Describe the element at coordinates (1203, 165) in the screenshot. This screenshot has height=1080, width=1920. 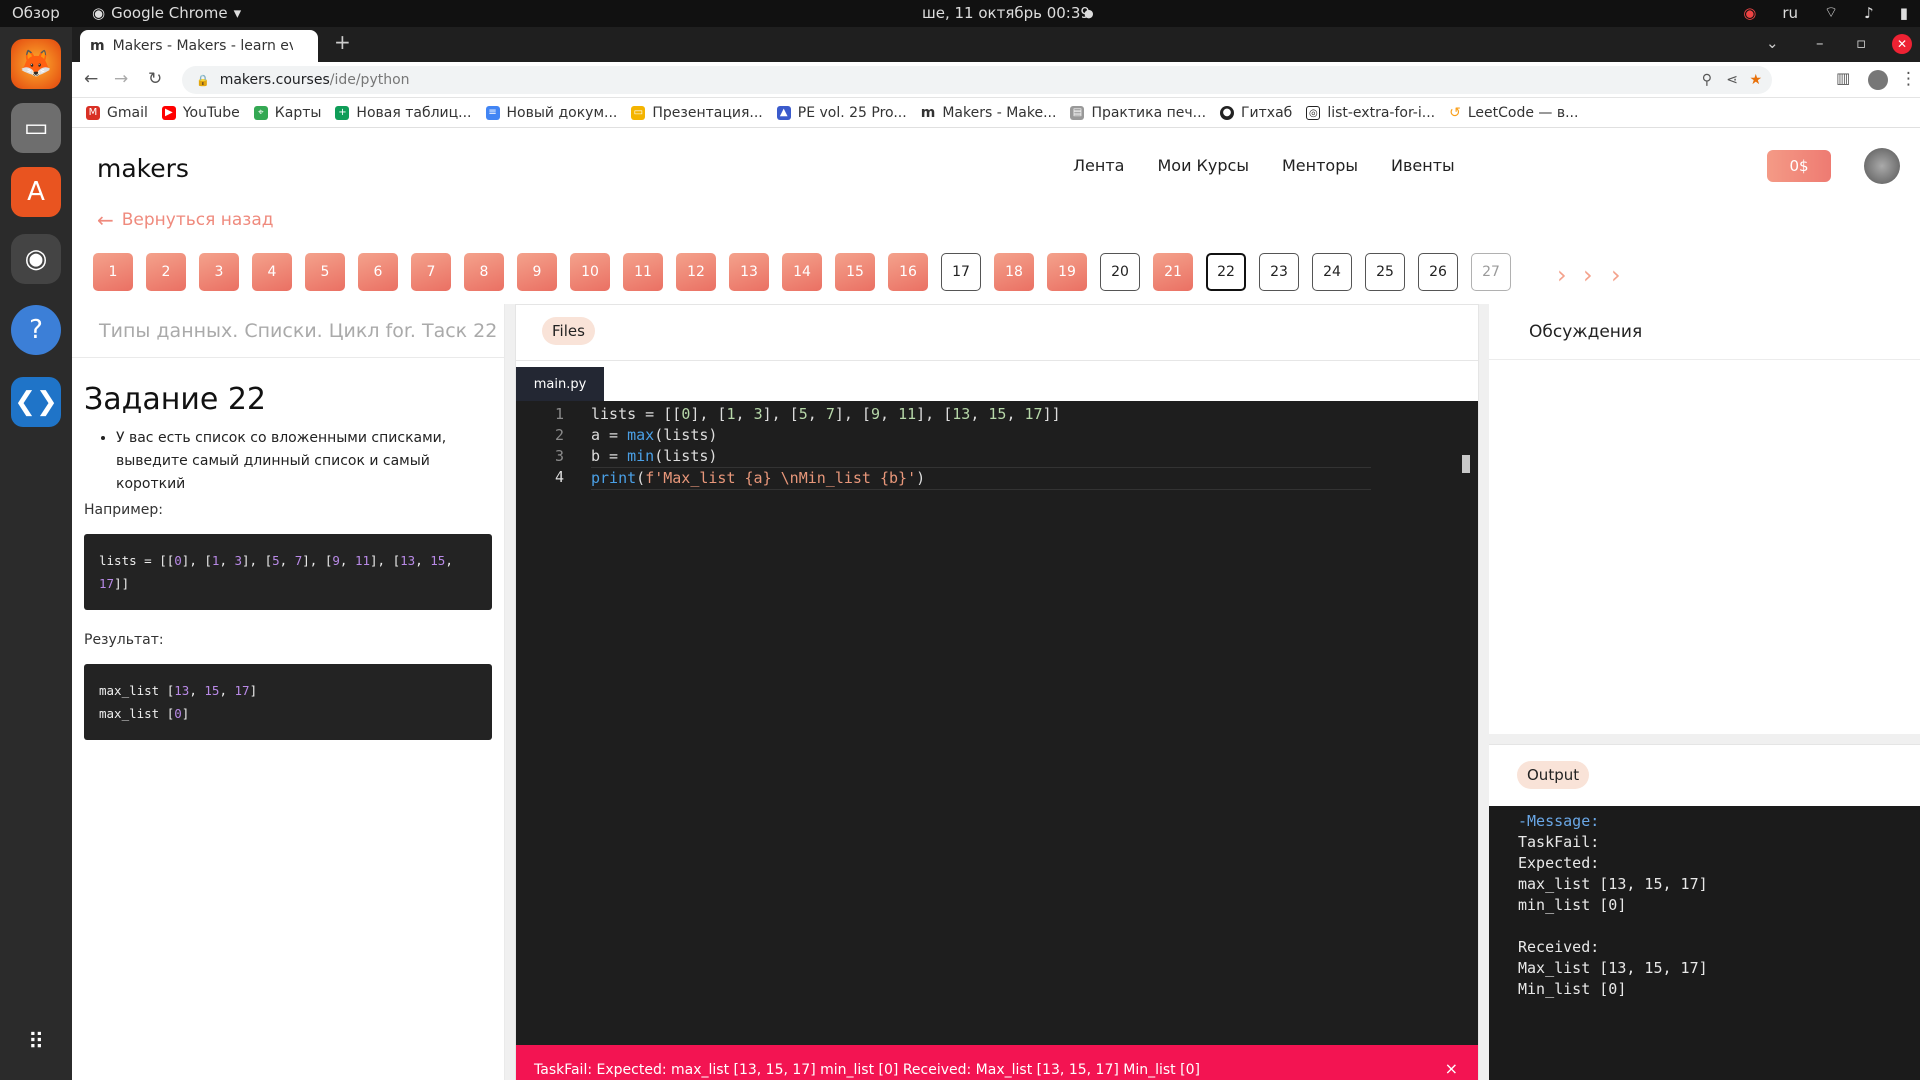
I see `nav-my-courses: Мои Курсы` at that location.